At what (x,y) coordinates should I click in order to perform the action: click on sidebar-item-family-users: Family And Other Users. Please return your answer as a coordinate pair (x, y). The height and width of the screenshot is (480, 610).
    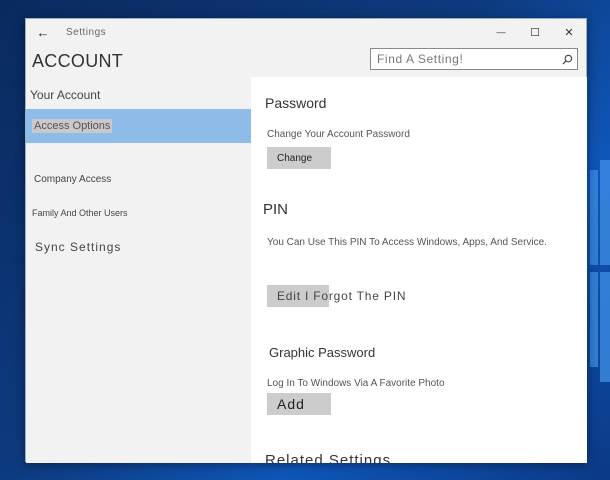
    Looking at the image, I should click on (138, 213).